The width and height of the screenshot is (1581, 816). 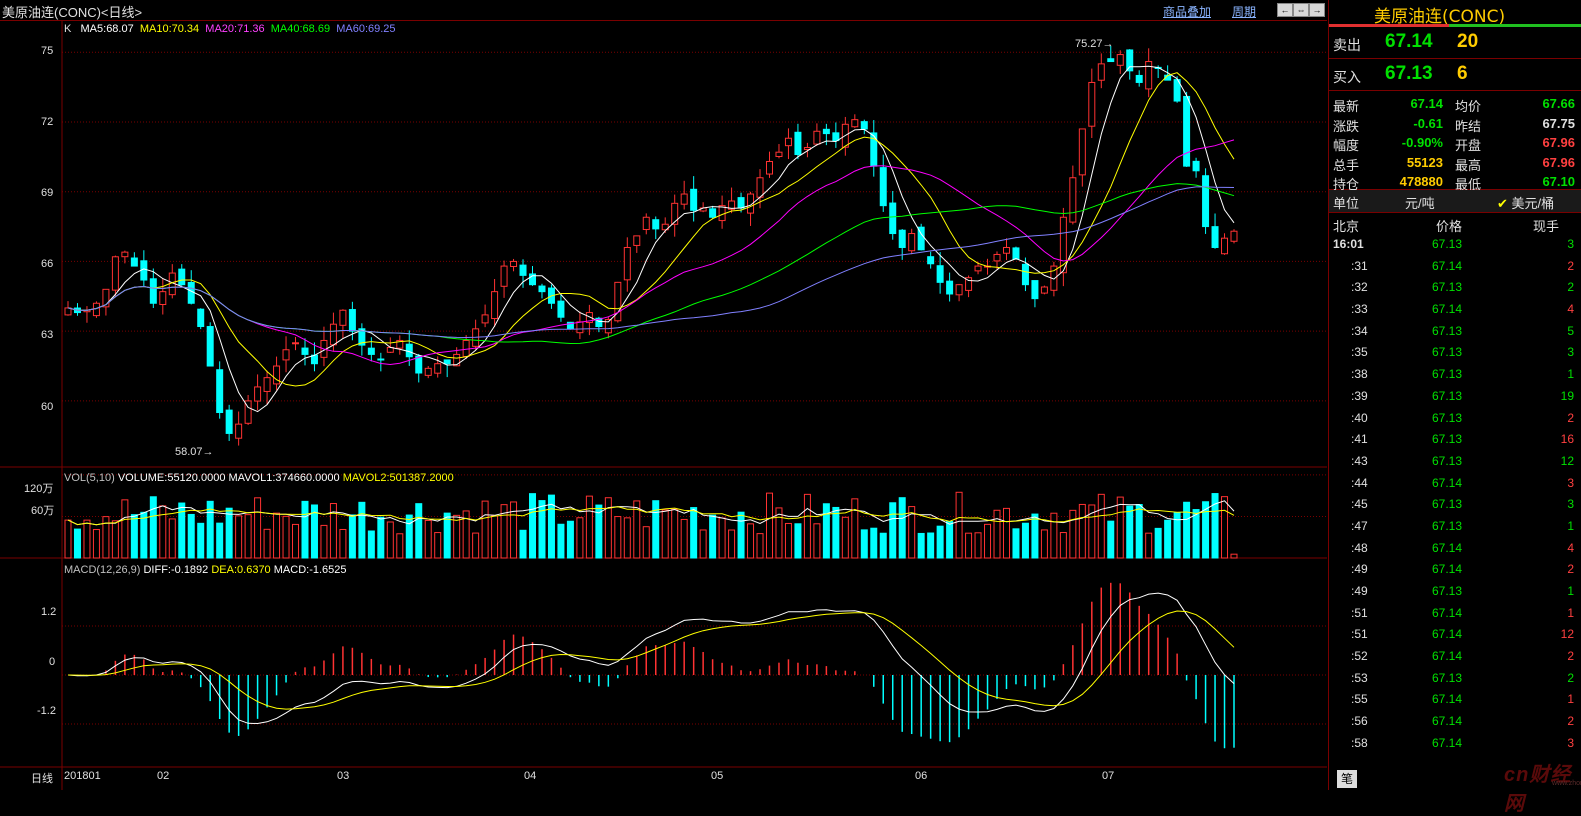 I want to click on stat-value: 67.96, so click(x=1558, y=142).